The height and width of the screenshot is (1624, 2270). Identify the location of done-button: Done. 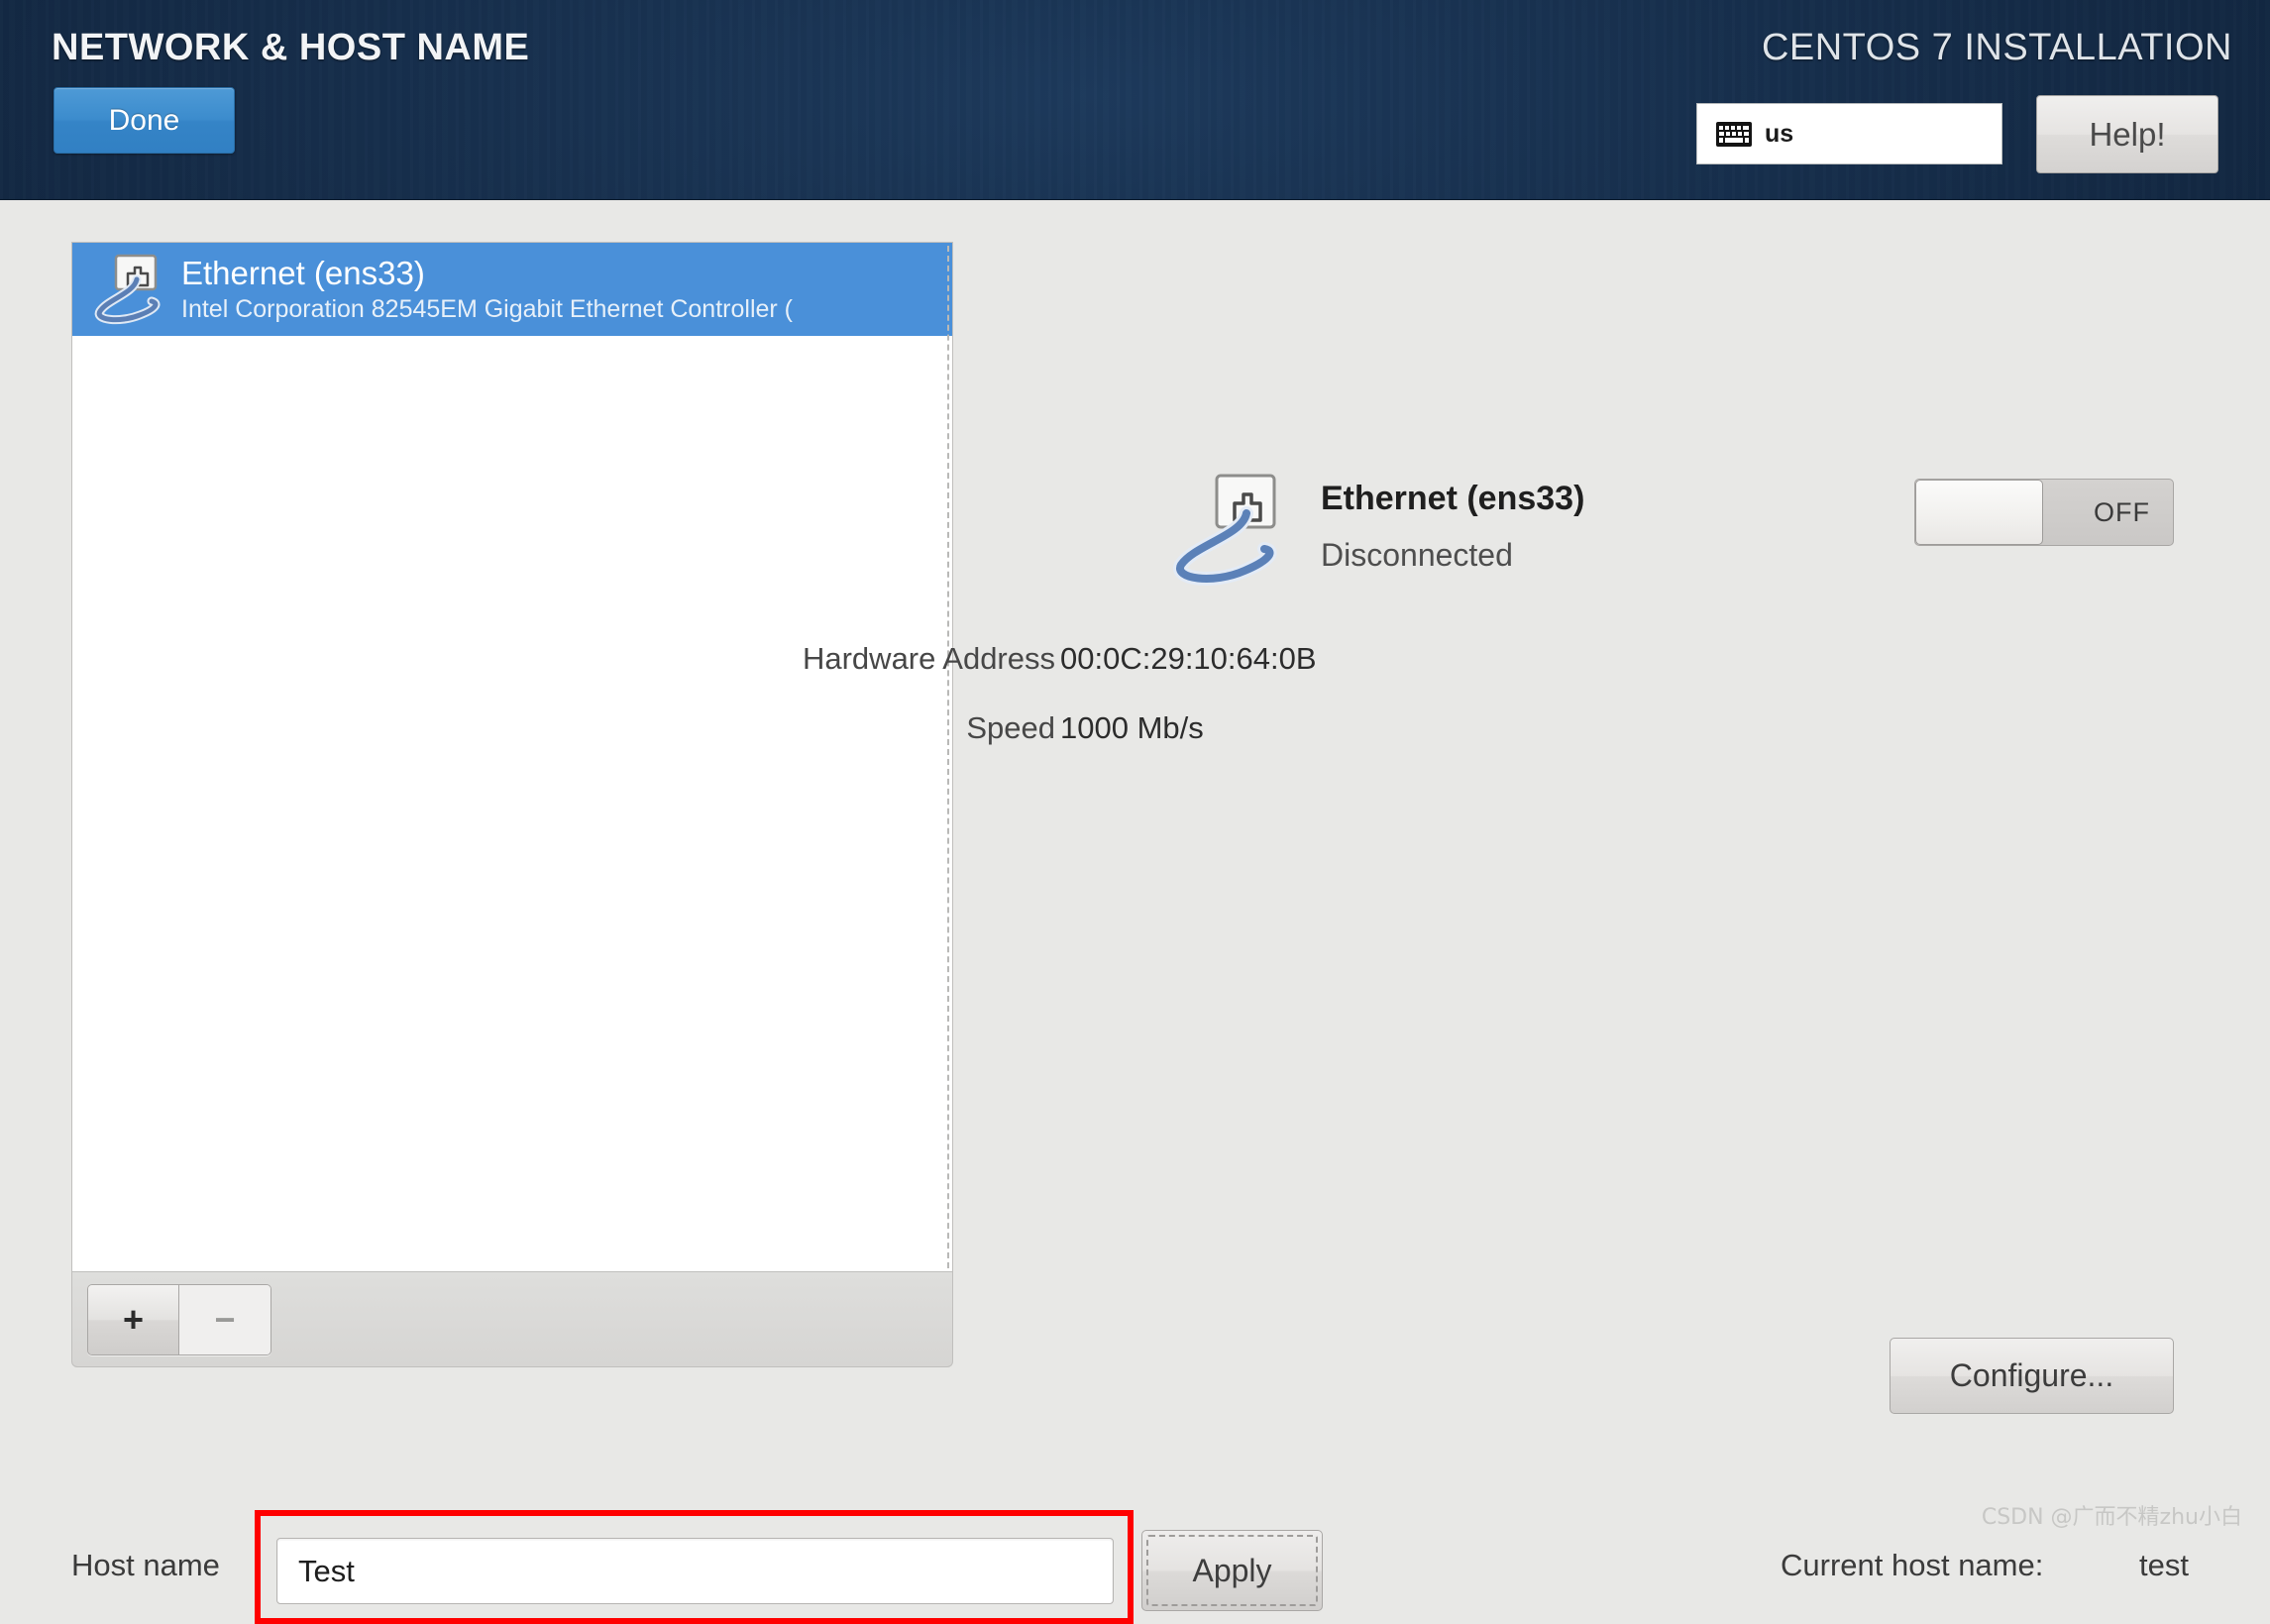
(144, 120).